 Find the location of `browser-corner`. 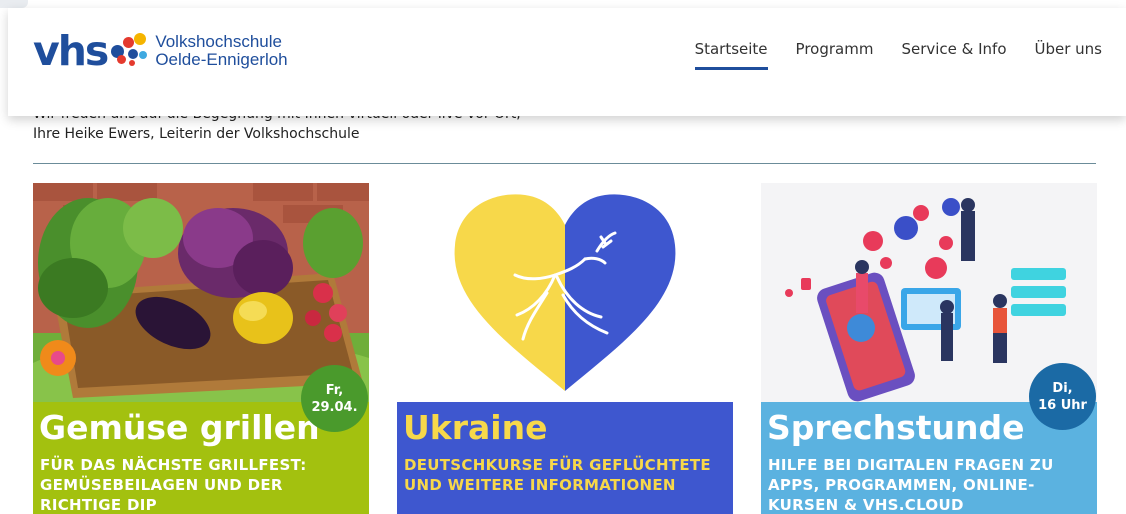

browser-corner is located at coordinates (14, 4).